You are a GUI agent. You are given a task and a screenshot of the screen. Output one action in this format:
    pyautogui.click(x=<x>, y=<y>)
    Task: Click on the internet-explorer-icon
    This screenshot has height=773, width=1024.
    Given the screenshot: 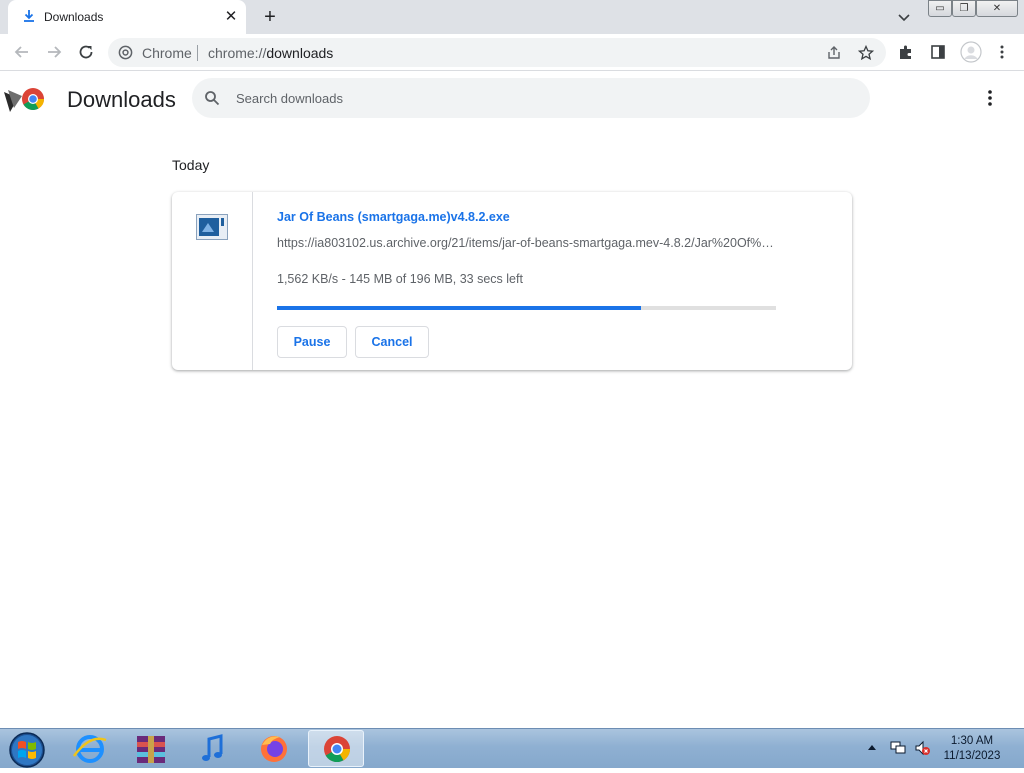 What is the action you would take?
    pyautogui.click(x=90, y=748)
    